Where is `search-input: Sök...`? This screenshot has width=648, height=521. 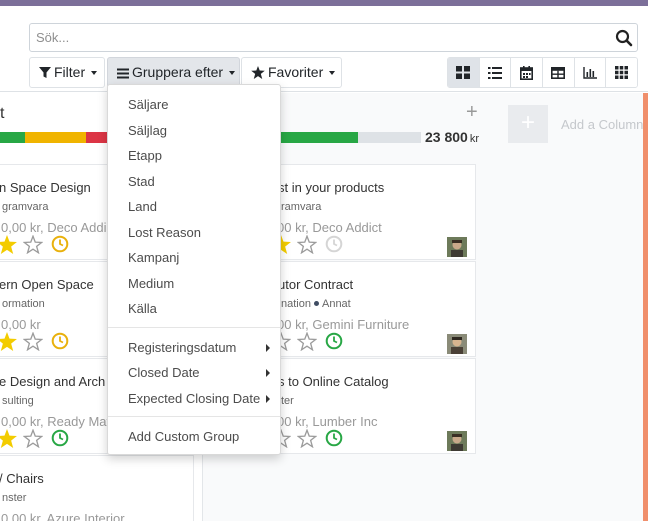
search-input: Sök... is located at coordinates (316, 37).